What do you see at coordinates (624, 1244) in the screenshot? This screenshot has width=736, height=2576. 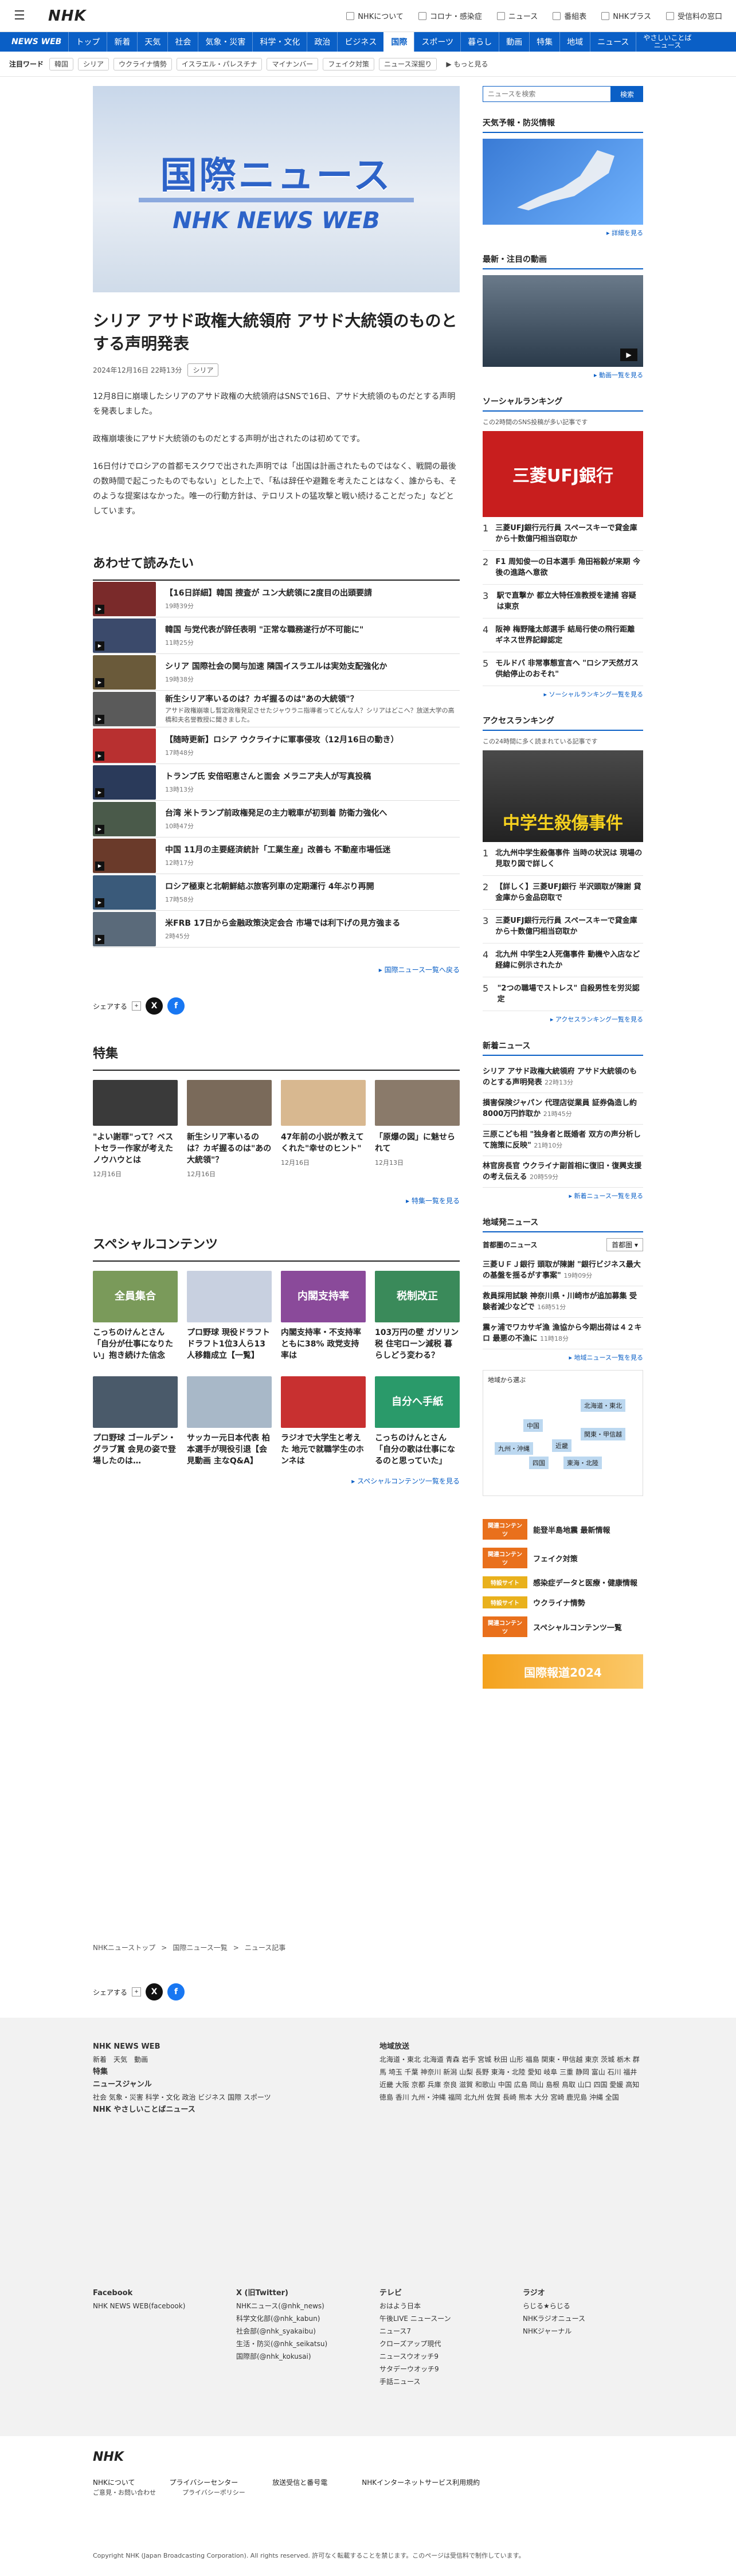 I see `regional-select: 首都圏 ▾` at bounding box center [624, 1244].